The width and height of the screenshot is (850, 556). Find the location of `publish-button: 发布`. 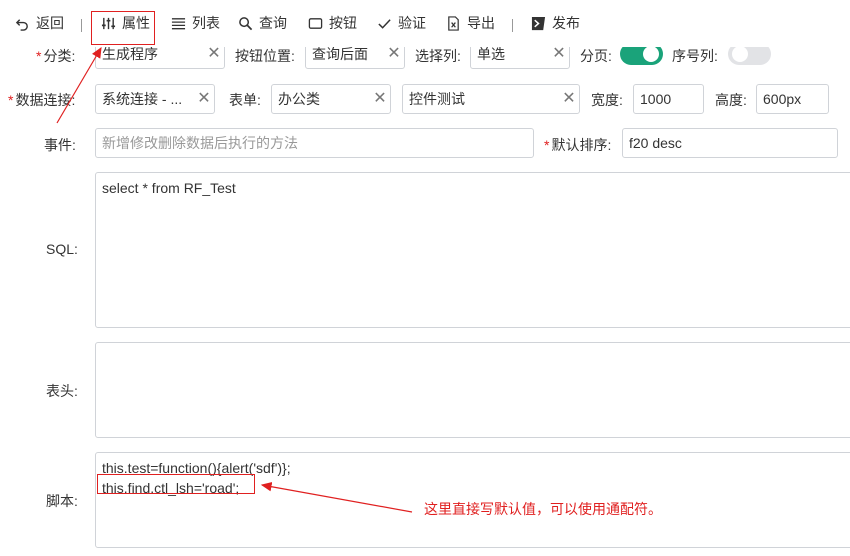

publish-button: 发布 is located at coordinates (555, 23).